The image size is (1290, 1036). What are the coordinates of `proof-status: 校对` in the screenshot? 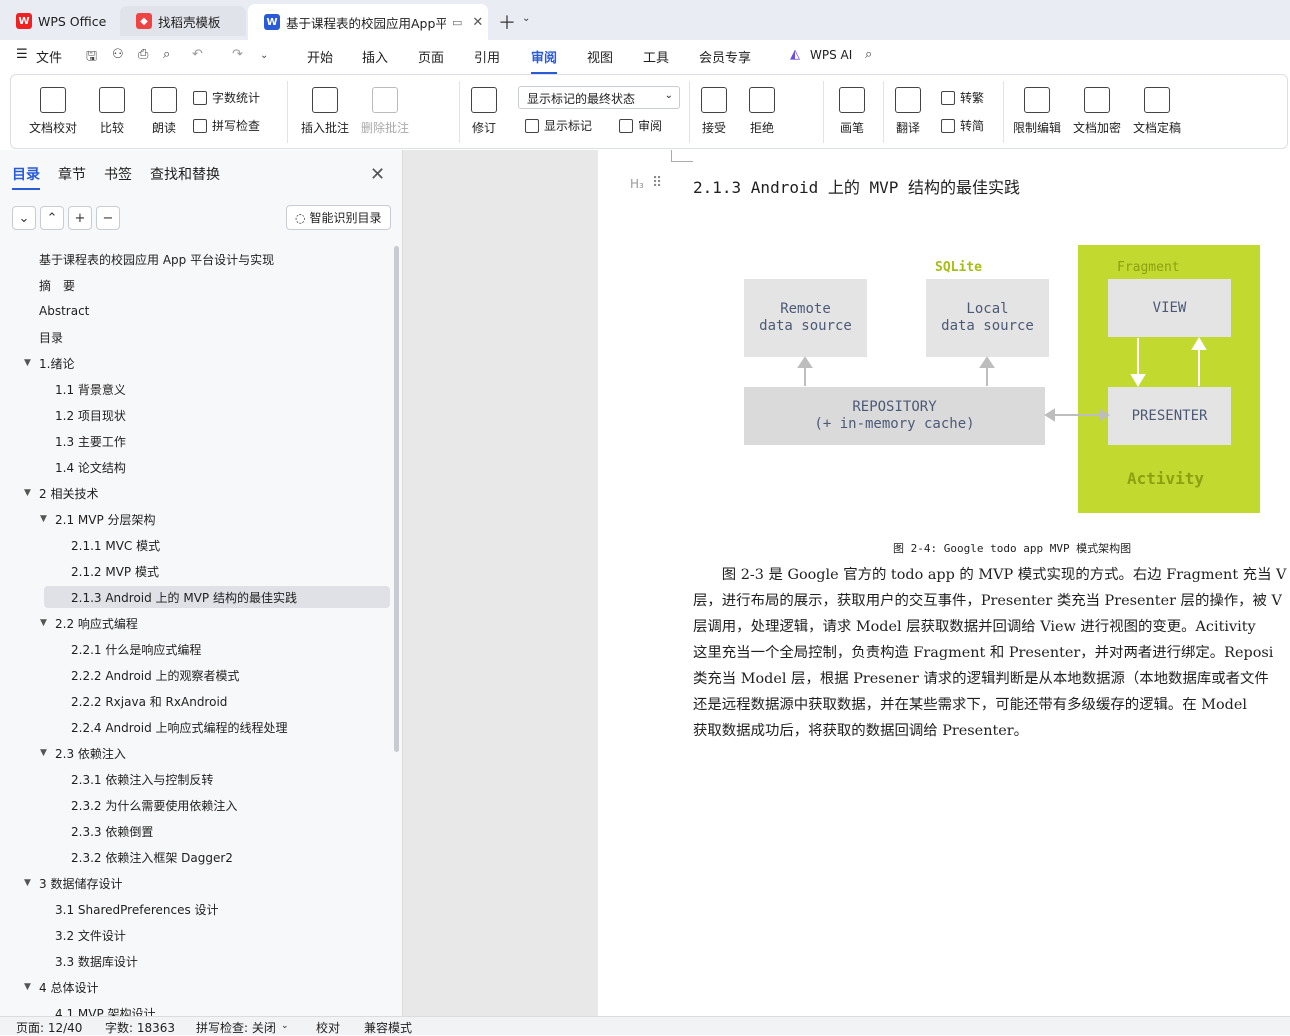 It's located at (328, 1027).